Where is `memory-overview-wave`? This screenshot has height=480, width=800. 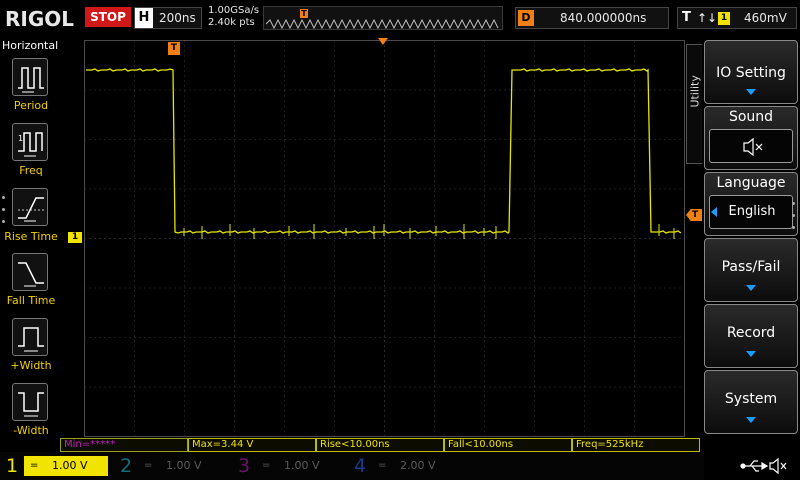 memory-overview-wave is located at coordinates (382, 24).